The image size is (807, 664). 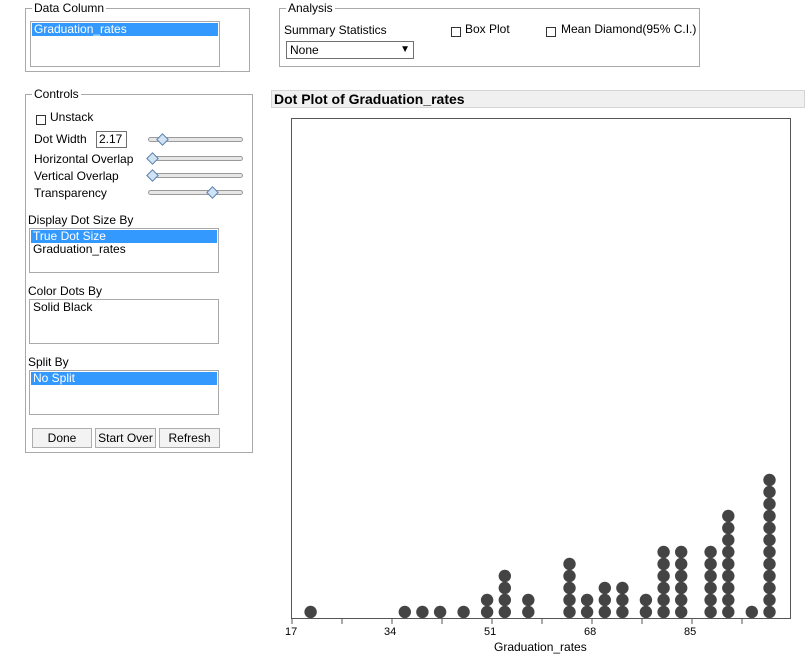 I want to click on list-item-graduation-rates: Graduation_rates, so click(x=124, y=249).